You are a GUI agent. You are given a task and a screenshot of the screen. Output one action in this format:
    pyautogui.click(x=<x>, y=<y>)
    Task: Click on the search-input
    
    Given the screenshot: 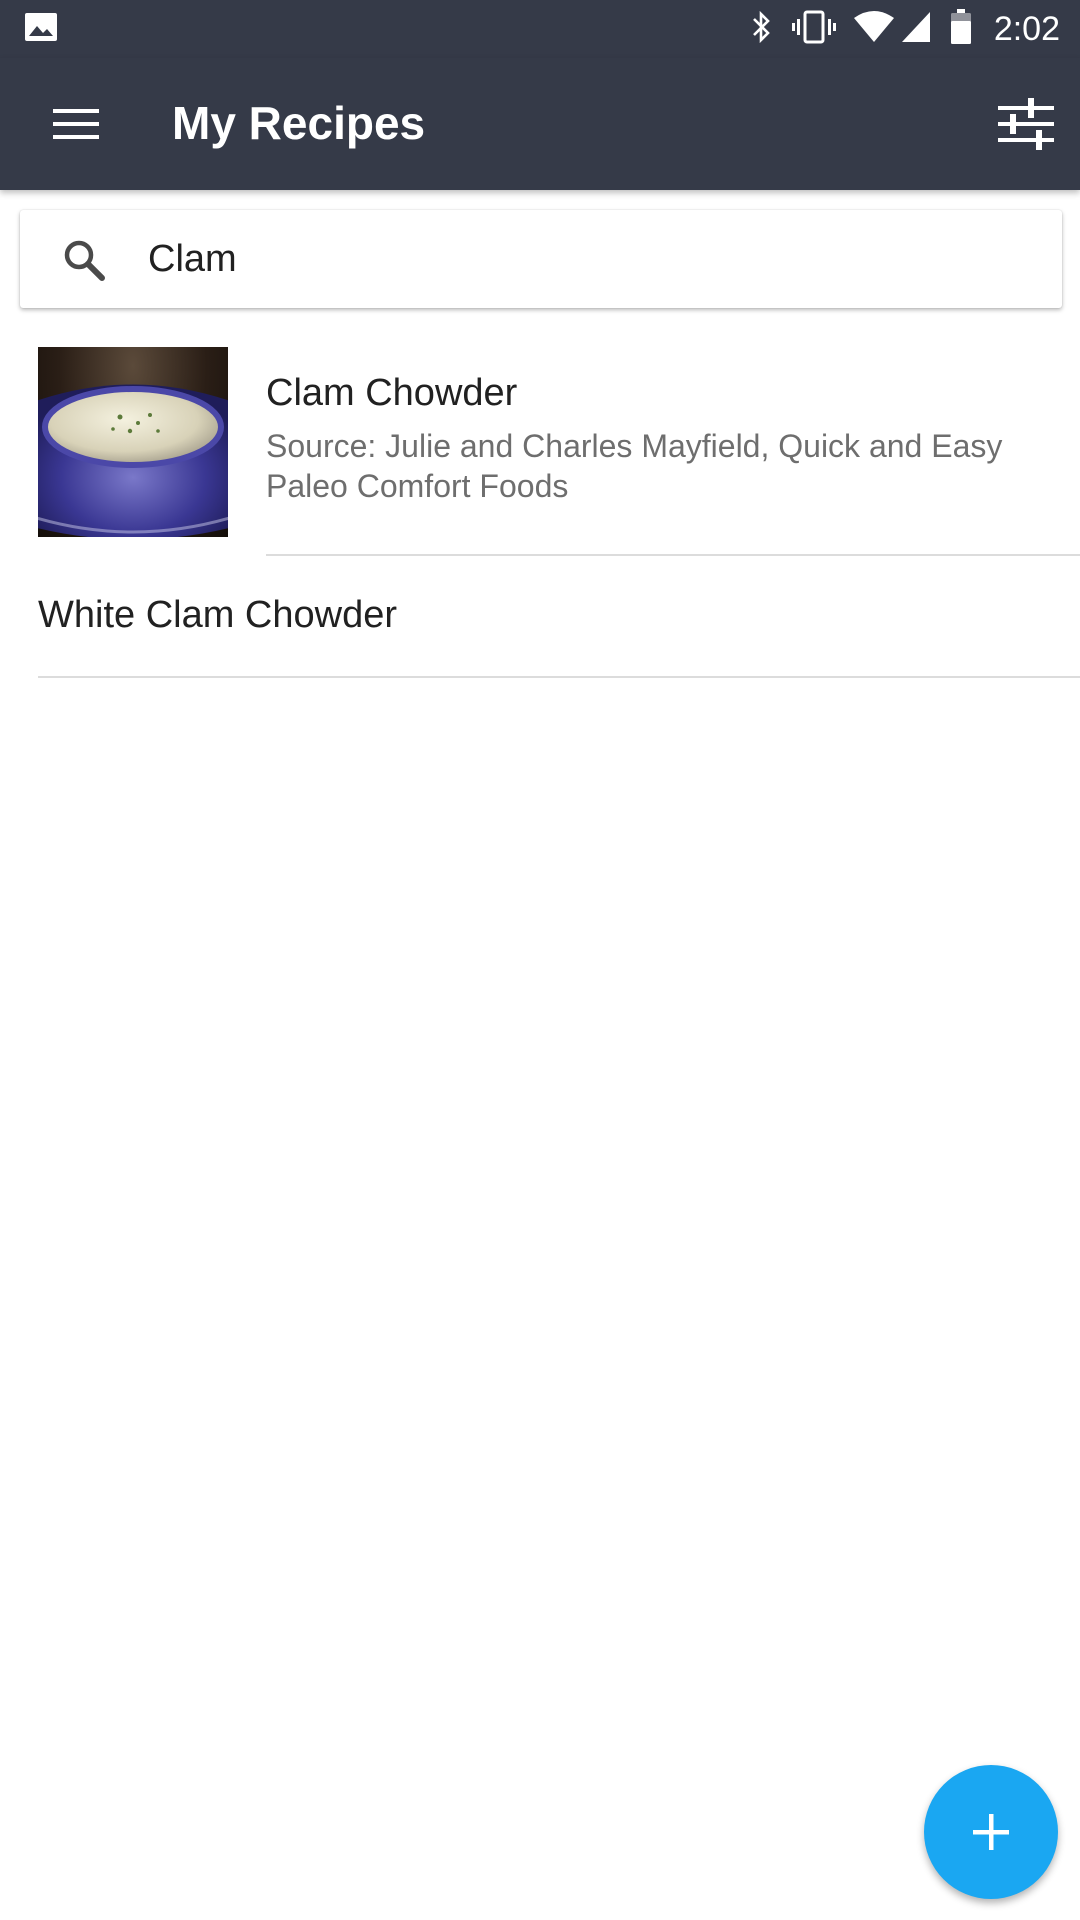 What is the action you would take?
    pyautogui.click(x=588, y=259)
    